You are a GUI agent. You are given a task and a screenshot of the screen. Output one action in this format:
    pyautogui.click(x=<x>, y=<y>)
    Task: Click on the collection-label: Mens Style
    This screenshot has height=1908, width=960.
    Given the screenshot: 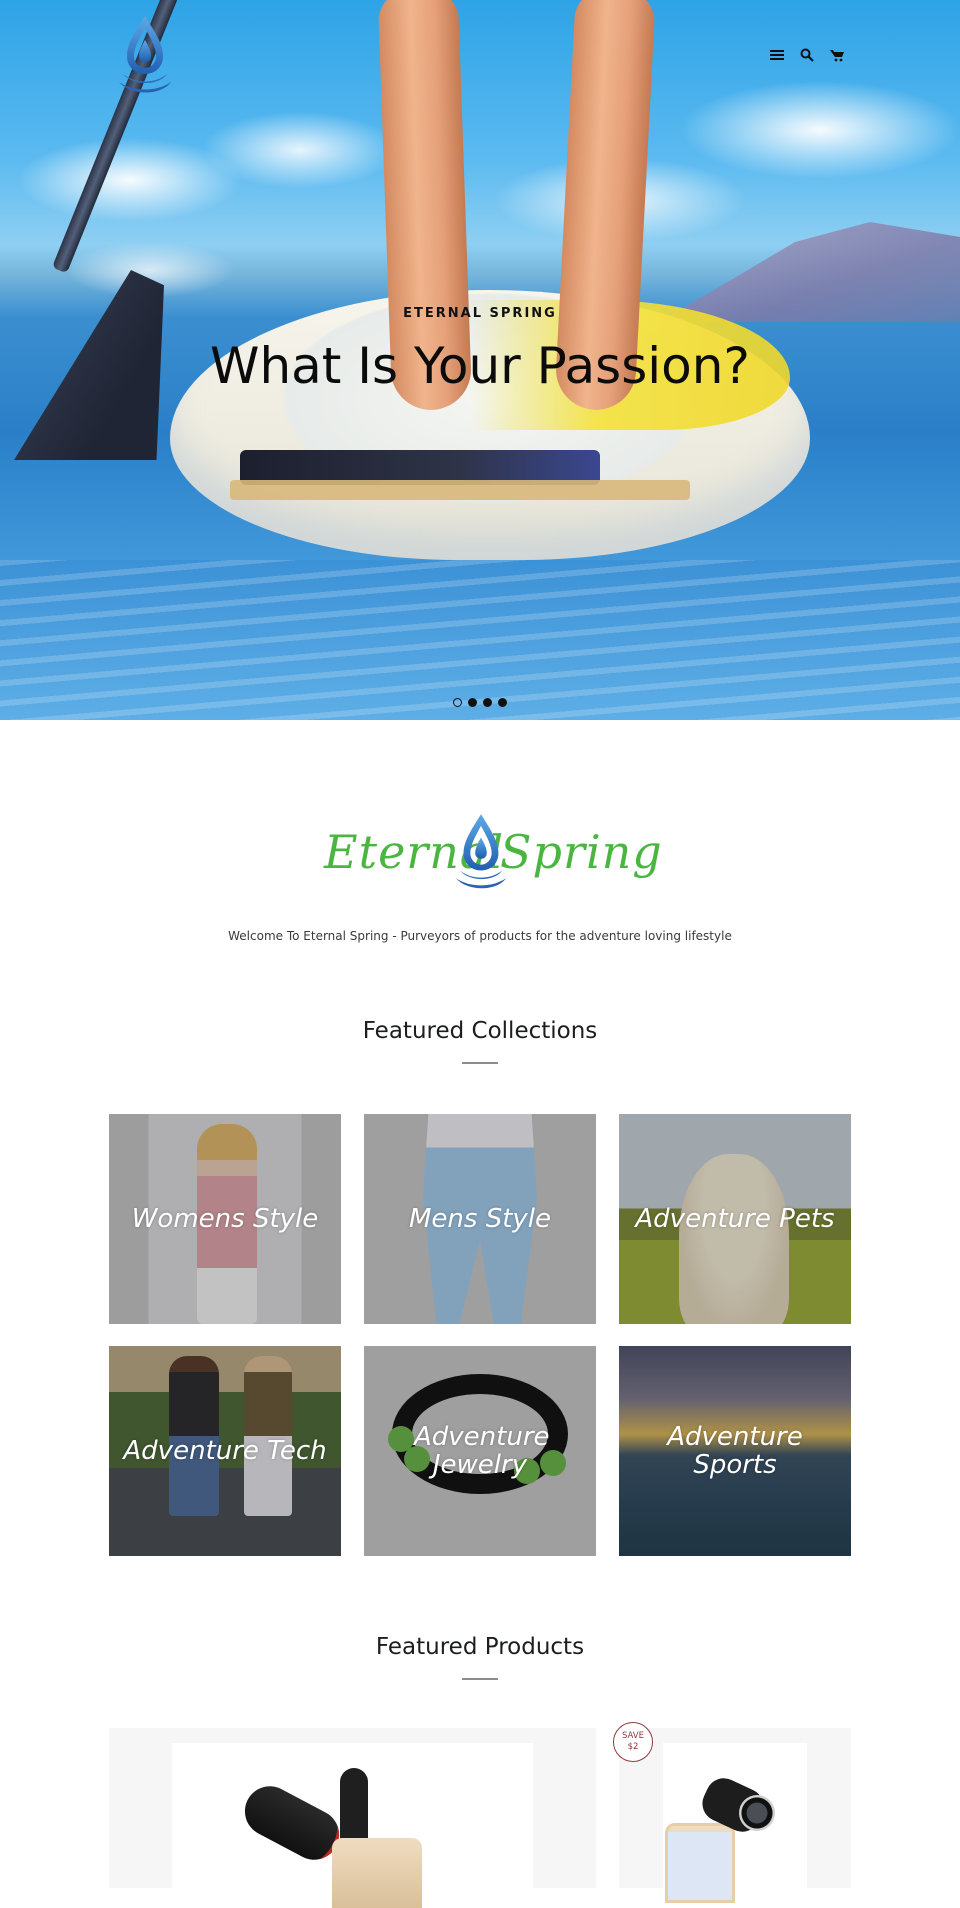 What is the action you would take?
    pyautogui.click(x=480, y=1219)
    